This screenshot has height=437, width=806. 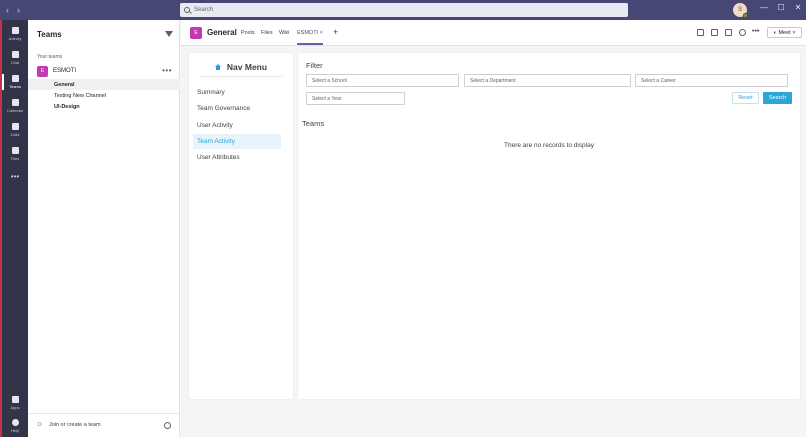 I want to click on nav-menu-header: Nav Menu, so click(x=241, y=67).